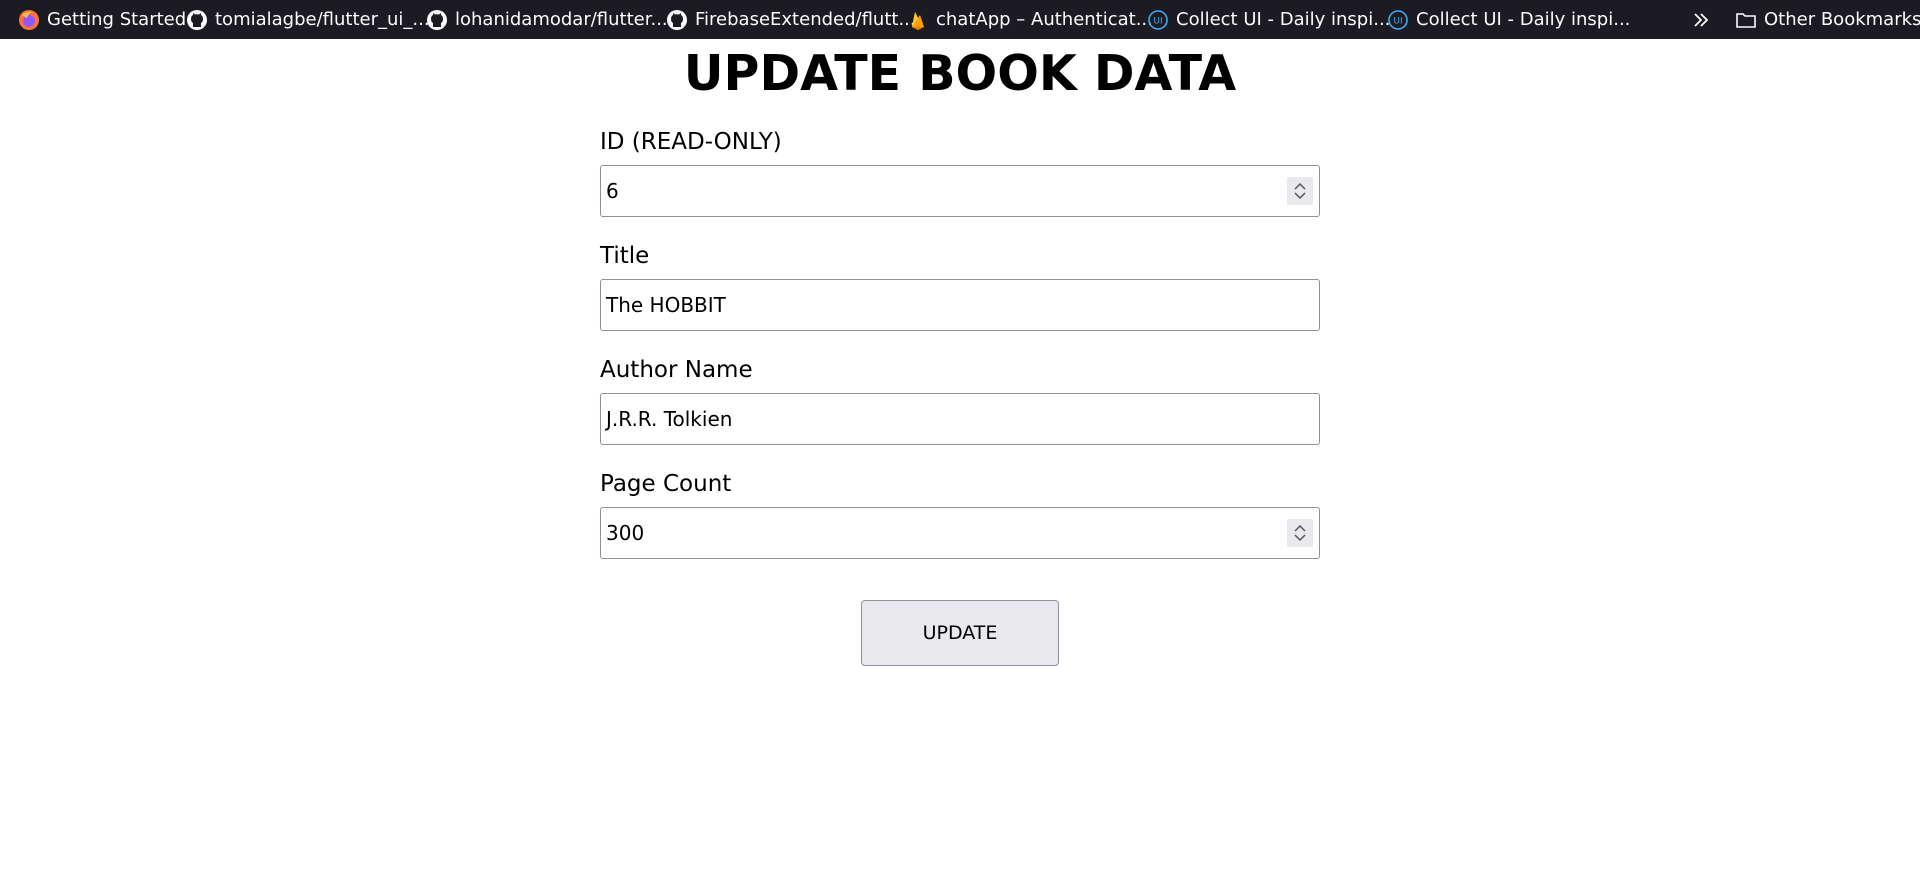  I want to click on folder-icon, so click(1746, 20).